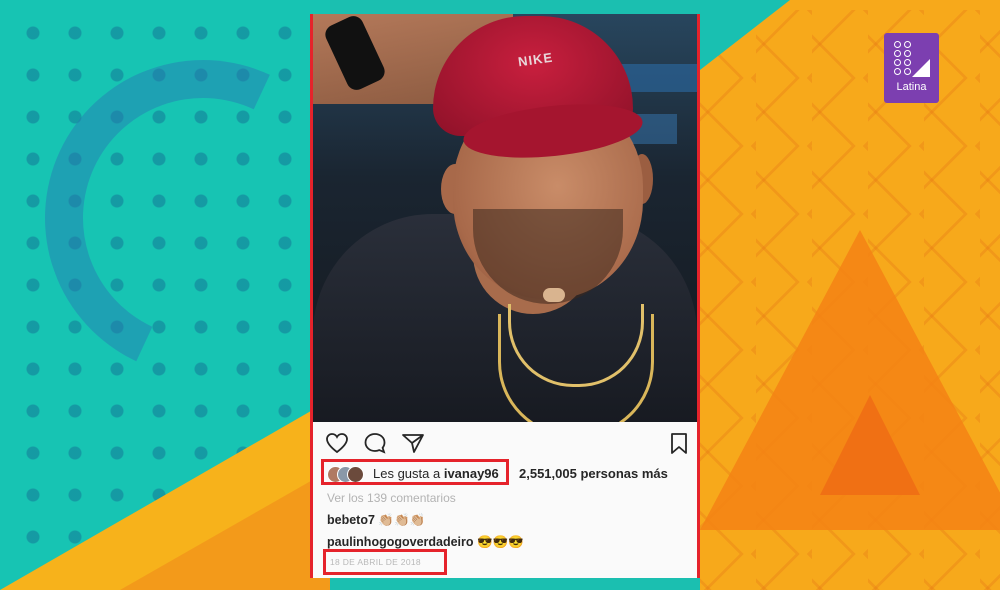 Image resolution: width=1000 pixels, height=590 pixels. I want to click on view-comments-link: Ver los 139 comentarios, so click(391, 498).